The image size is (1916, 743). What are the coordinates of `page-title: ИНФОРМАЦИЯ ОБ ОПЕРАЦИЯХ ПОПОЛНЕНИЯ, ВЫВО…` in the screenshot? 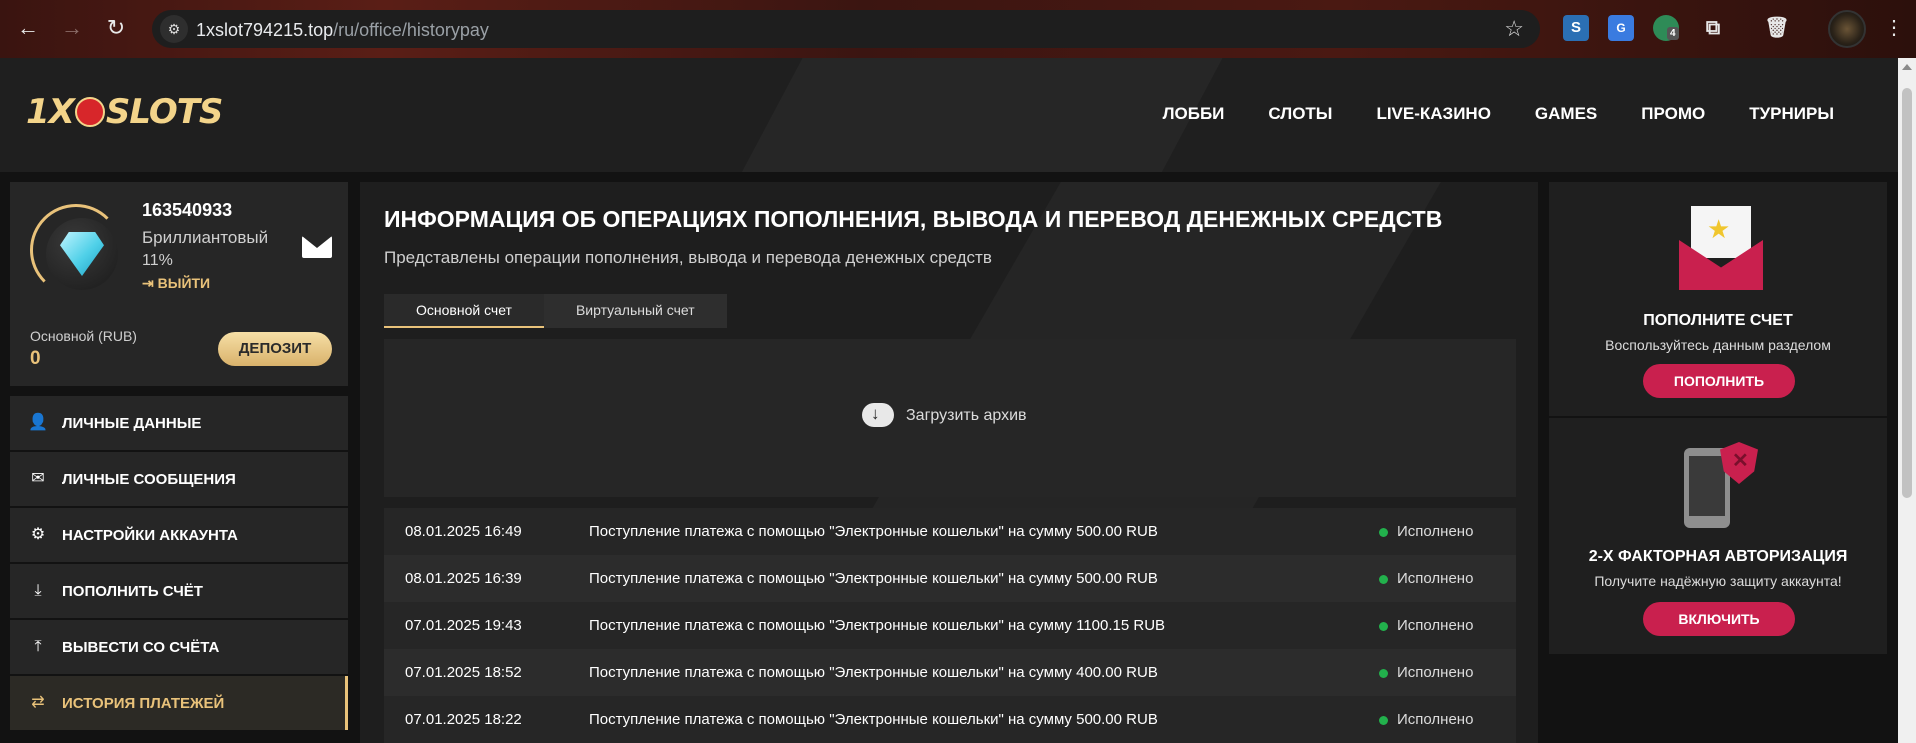 It's located at (913, 219).